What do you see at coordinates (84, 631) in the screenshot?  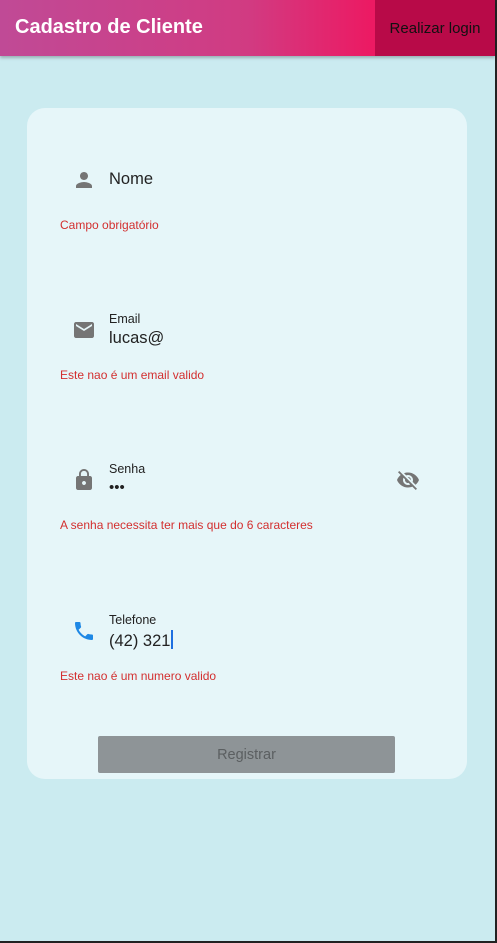 I see `phone-icon` at bounding box center [84, 631].